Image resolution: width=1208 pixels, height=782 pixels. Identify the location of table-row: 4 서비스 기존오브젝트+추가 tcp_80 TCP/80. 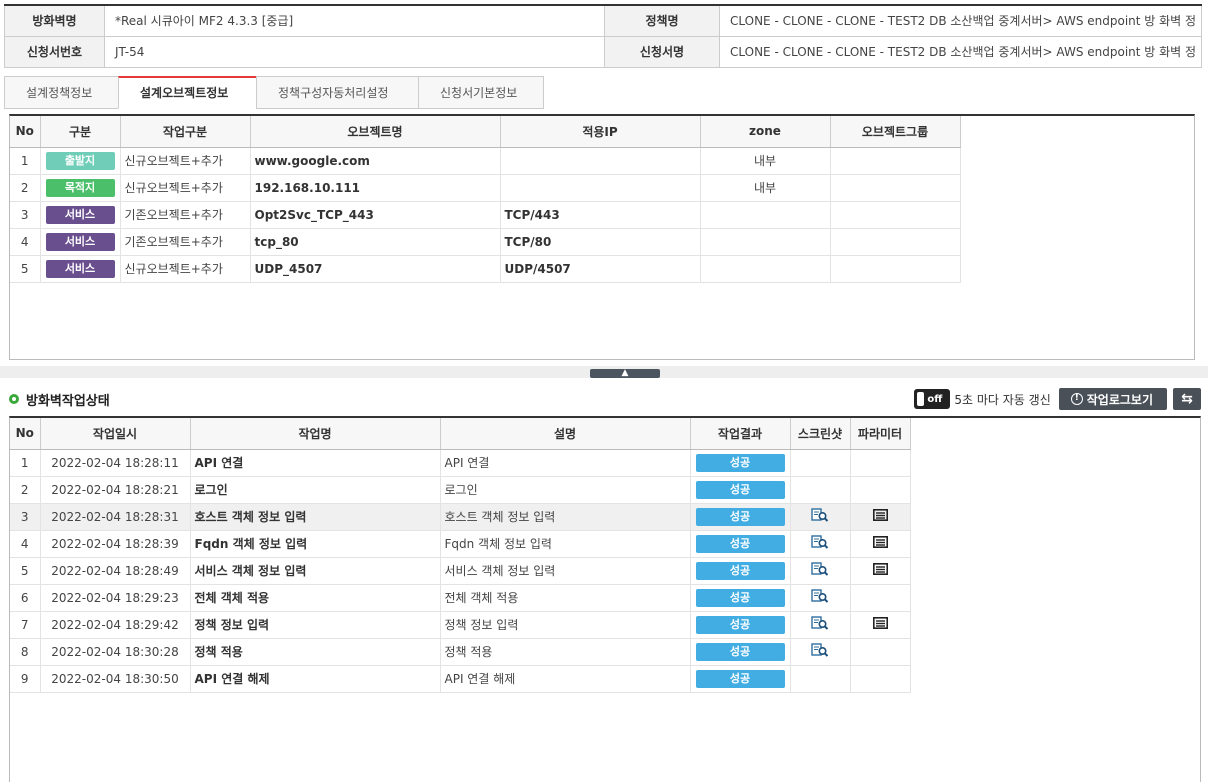
(485, 242).